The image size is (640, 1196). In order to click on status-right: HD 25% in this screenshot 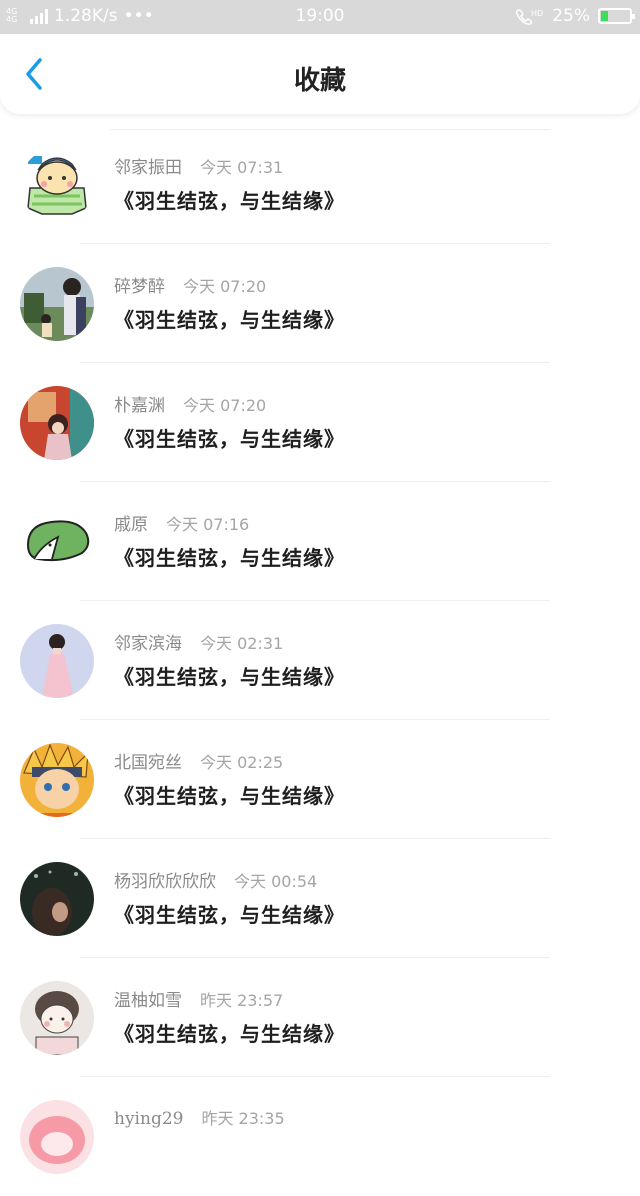, I will do `click(574, 16)`.